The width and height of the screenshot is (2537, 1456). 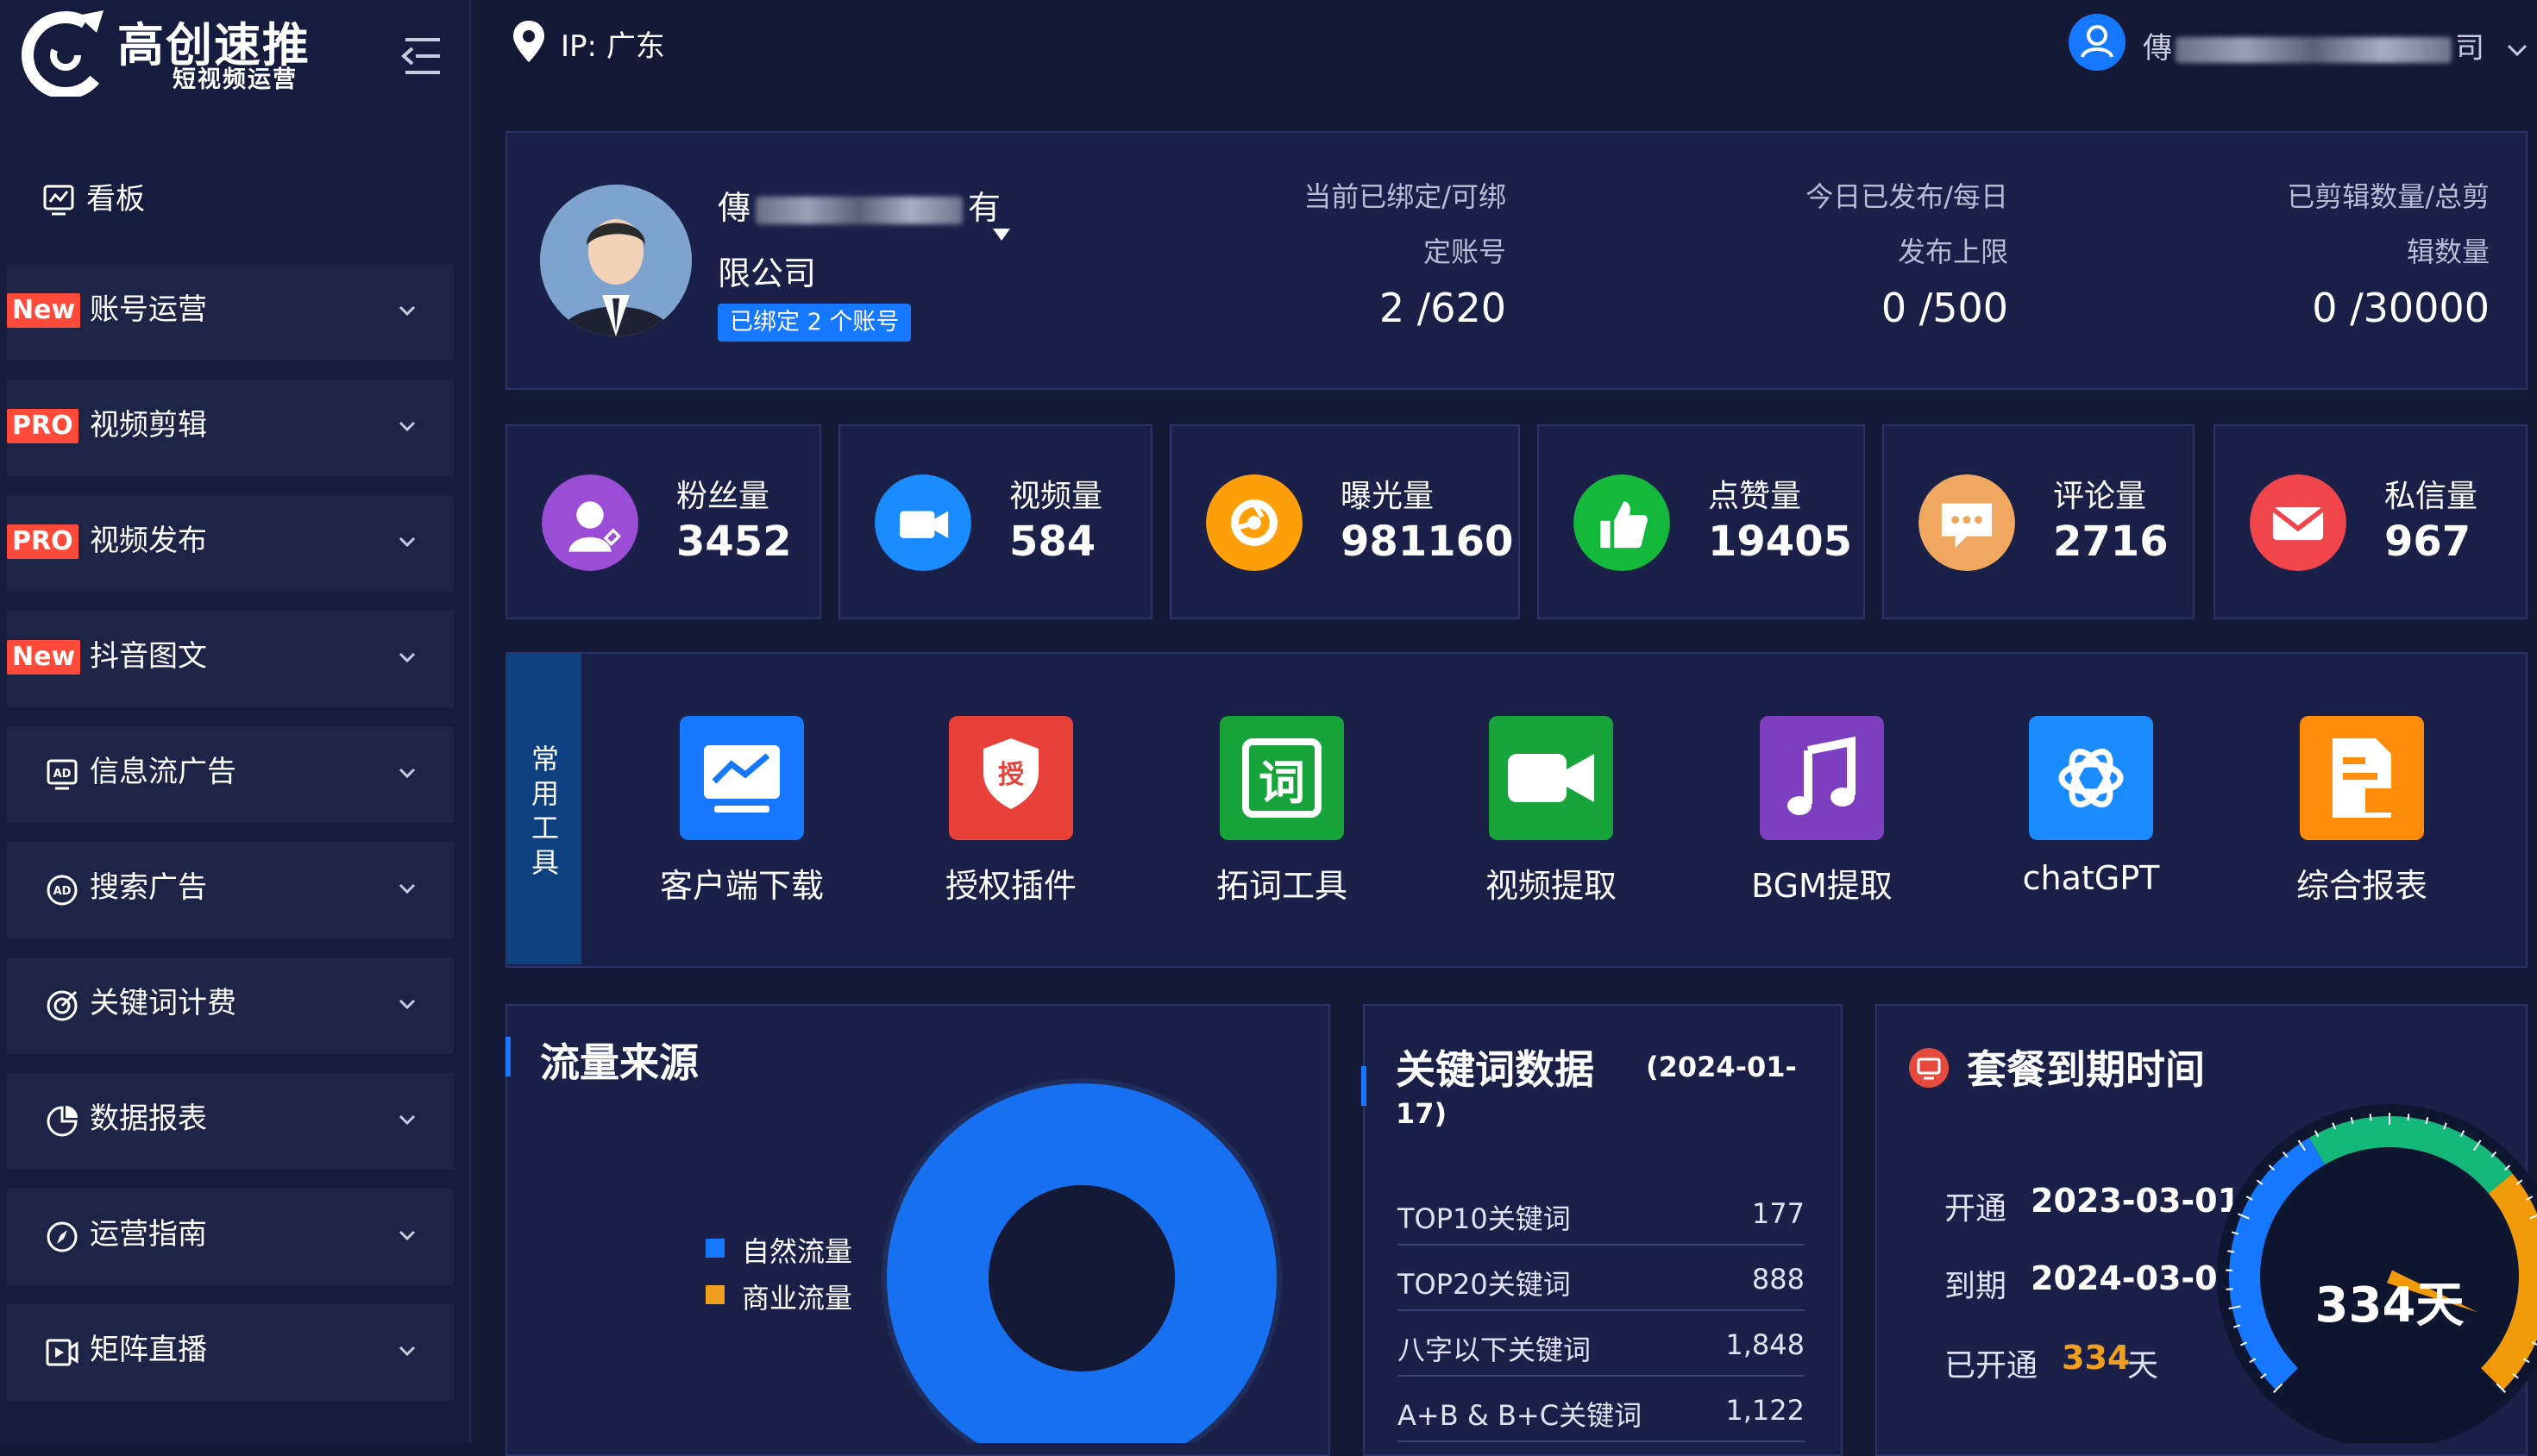 I want to click on traffic-donut-chart, so click(x=1082, y=1259).